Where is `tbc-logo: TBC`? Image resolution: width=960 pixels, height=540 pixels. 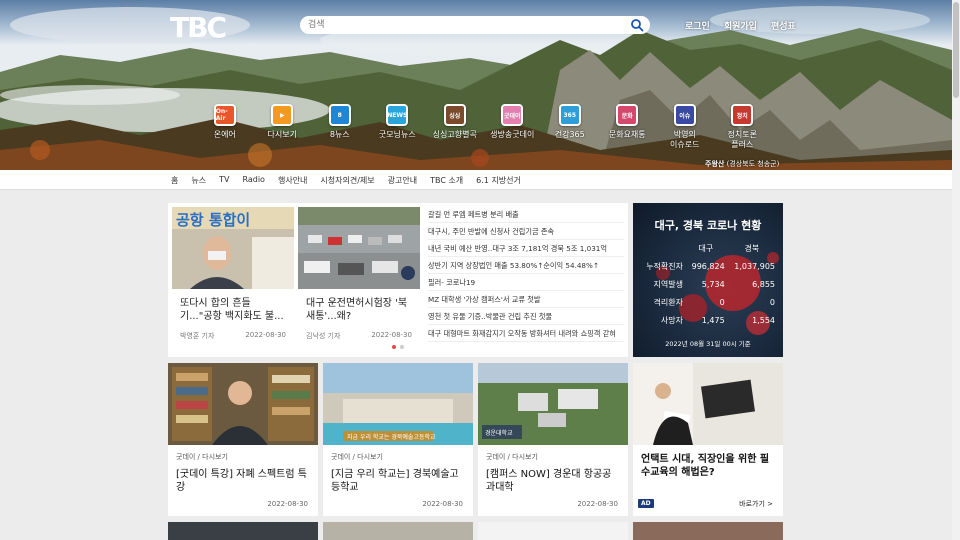
tbc-logo: TBC is located at coordinates (200, 26).